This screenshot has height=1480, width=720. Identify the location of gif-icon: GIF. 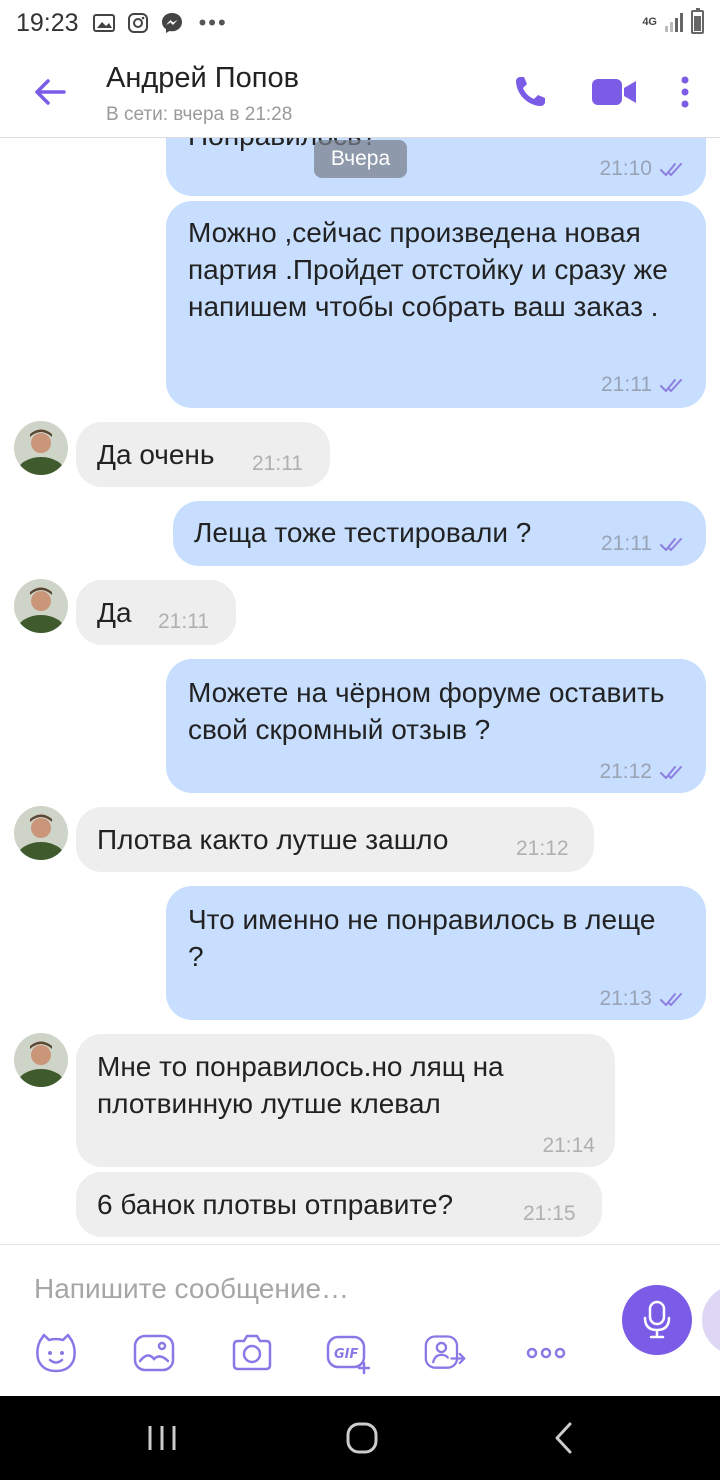
(348, 1353).